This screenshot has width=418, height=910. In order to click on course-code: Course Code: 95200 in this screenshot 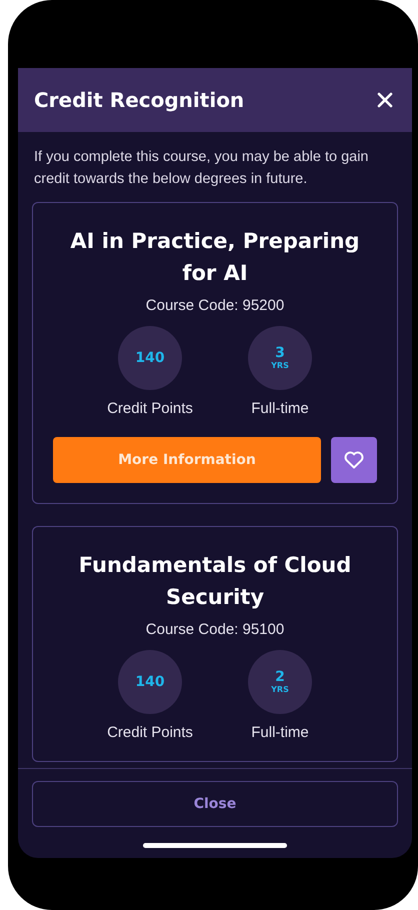, I will do `click(215, 305)`.